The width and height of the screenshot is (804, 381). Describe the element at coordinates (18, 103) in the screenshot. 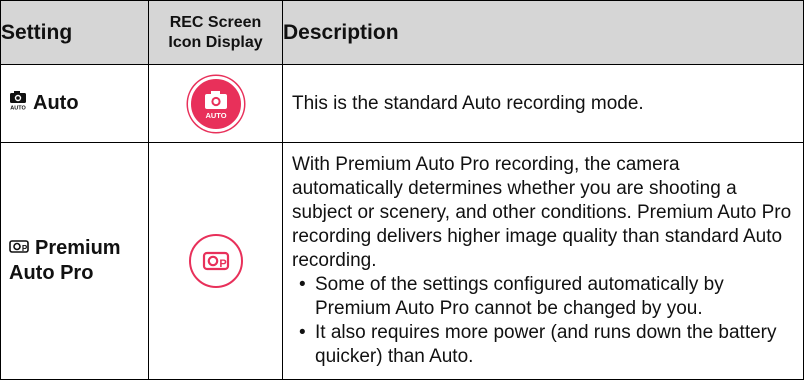

I see `auto-camera-icon: AUTO` at that location.